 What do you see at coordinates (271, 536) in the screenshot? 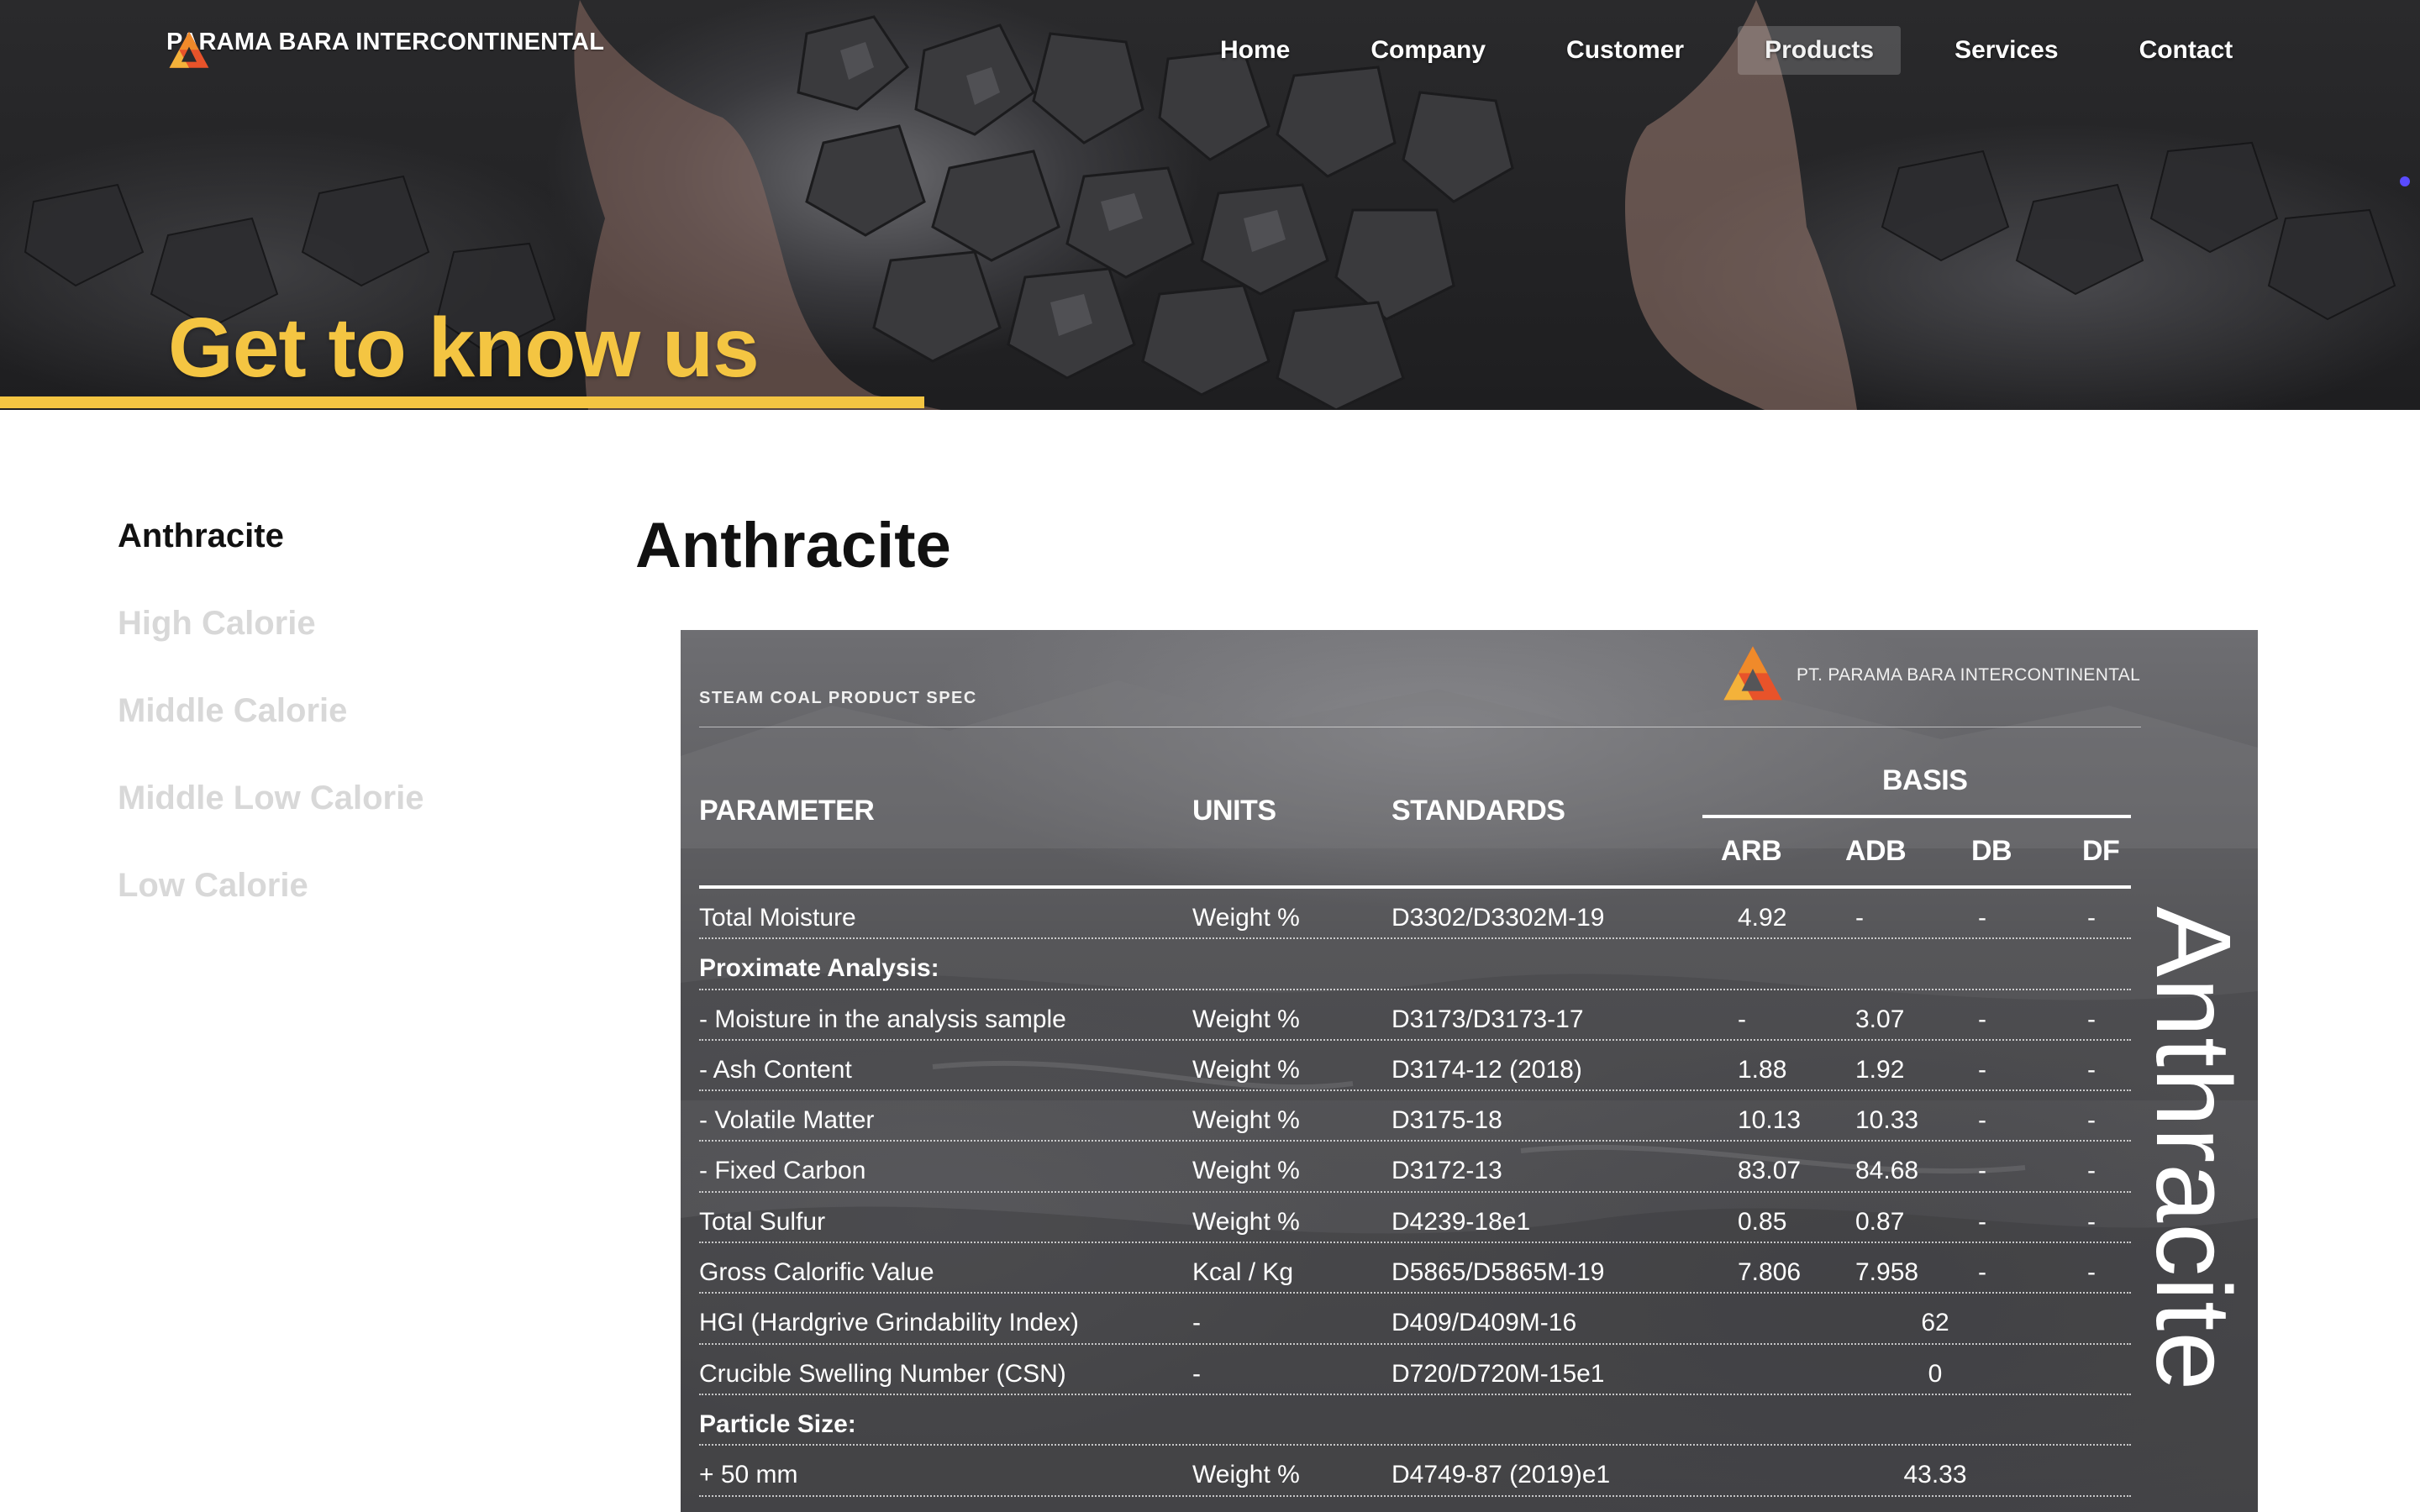
I see `sidebar-item-anthracite: Anthracite` at bounding box center [271, 536].